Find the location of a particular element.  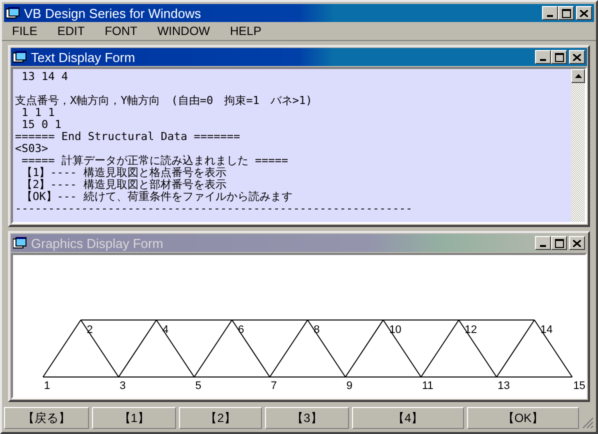

status-button: 【4】 is located at coordinates (408, 418).